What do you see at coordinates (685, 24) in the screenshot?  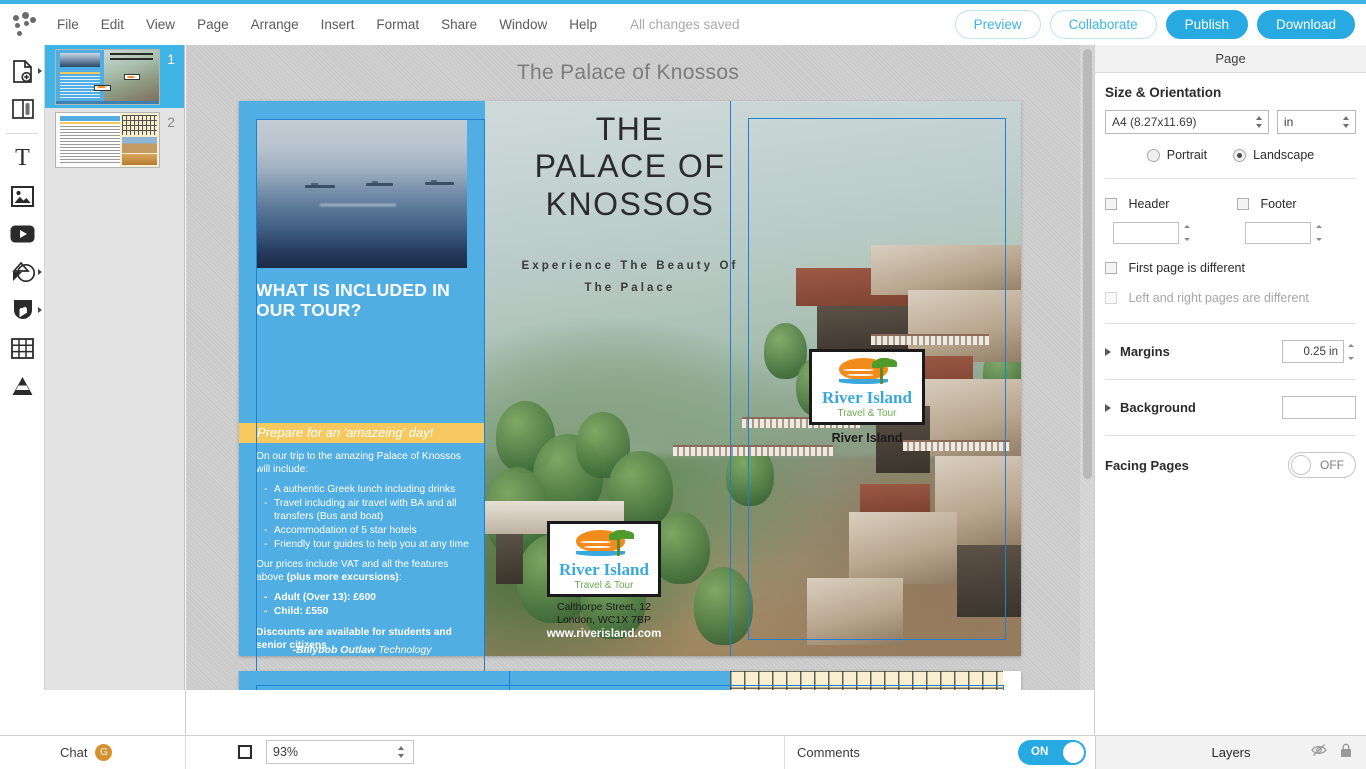 I see `save-status-text: All changes saved` at bounding box center [685, 24].